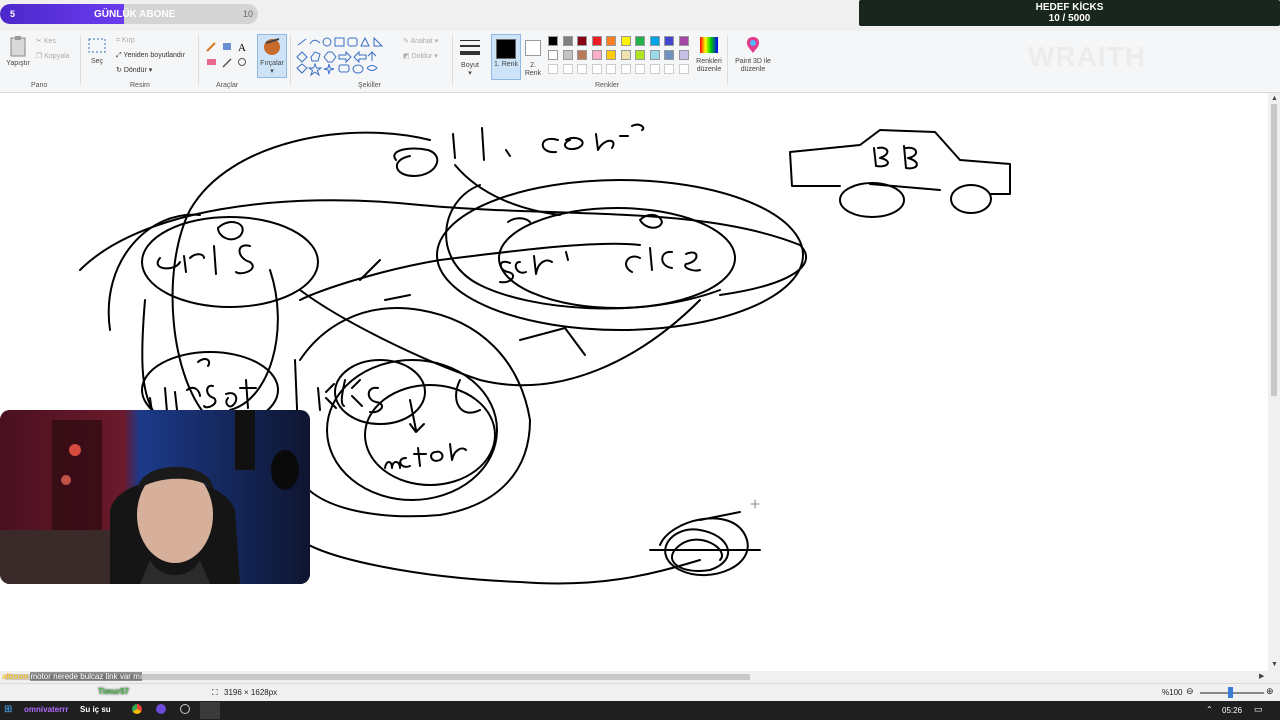 This screenshot has width=1280, height=720. What do you see at coordinates (8, 709) in the screenshot?
I see `windows-start-icon: ⊞` at bounding box center [8, 709].